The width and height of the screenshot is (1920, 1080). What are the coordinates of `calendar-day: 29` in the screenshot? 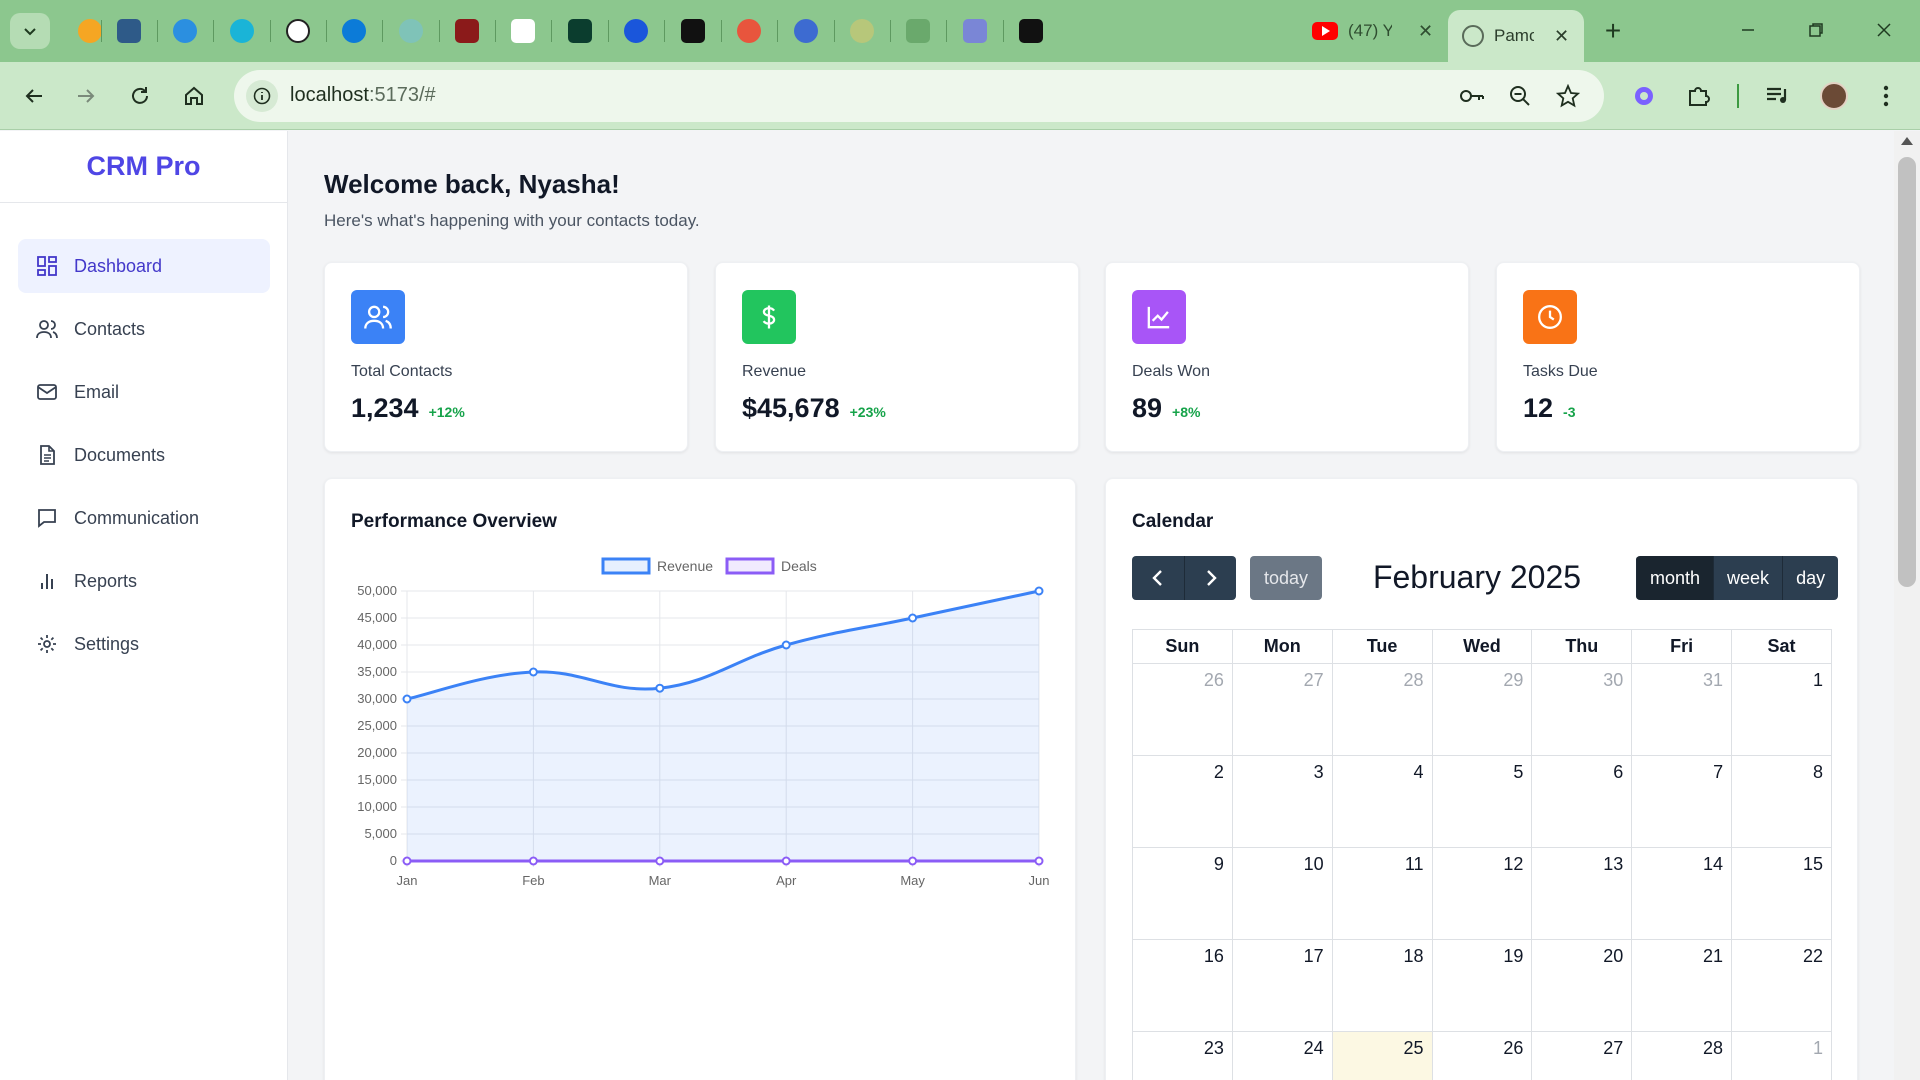 It's located at (1482, 709).